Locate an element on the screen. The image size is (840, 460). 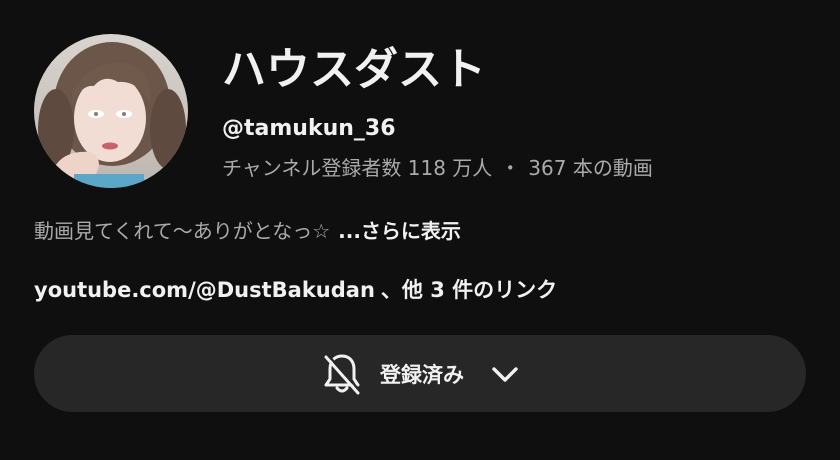
channel-title: ハウスダスト is located at coordinates (354, 69).